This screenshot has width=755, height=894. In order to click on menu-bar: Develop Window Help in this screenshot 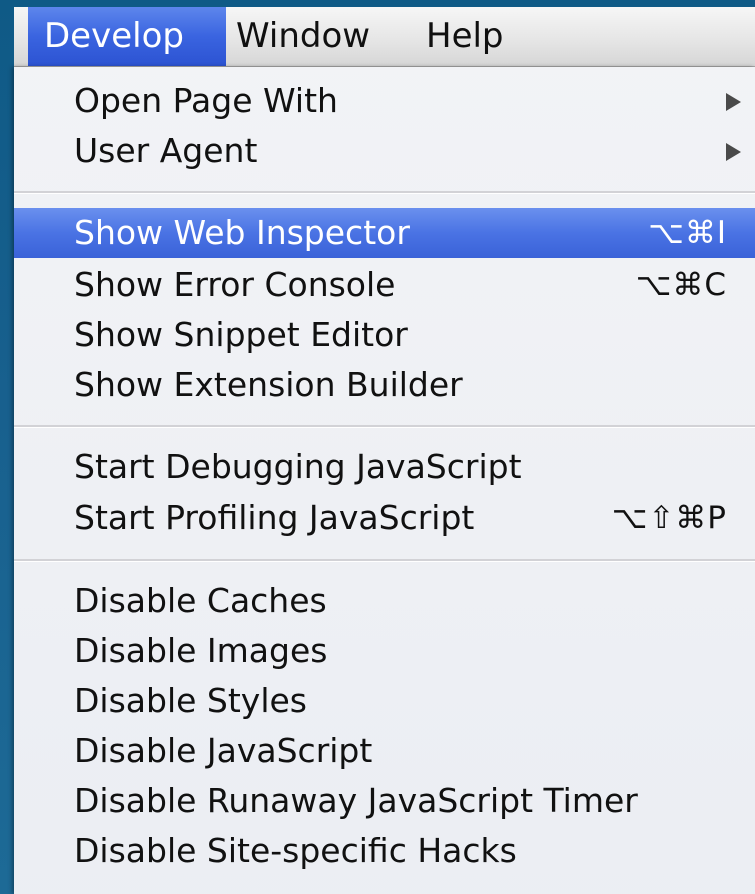, I will do `click(384, 37)`.